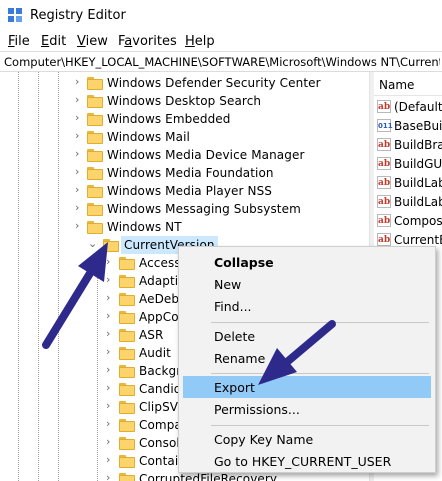  I want to click on tree-item: › Windows Desktop Search, so click(184, 101).